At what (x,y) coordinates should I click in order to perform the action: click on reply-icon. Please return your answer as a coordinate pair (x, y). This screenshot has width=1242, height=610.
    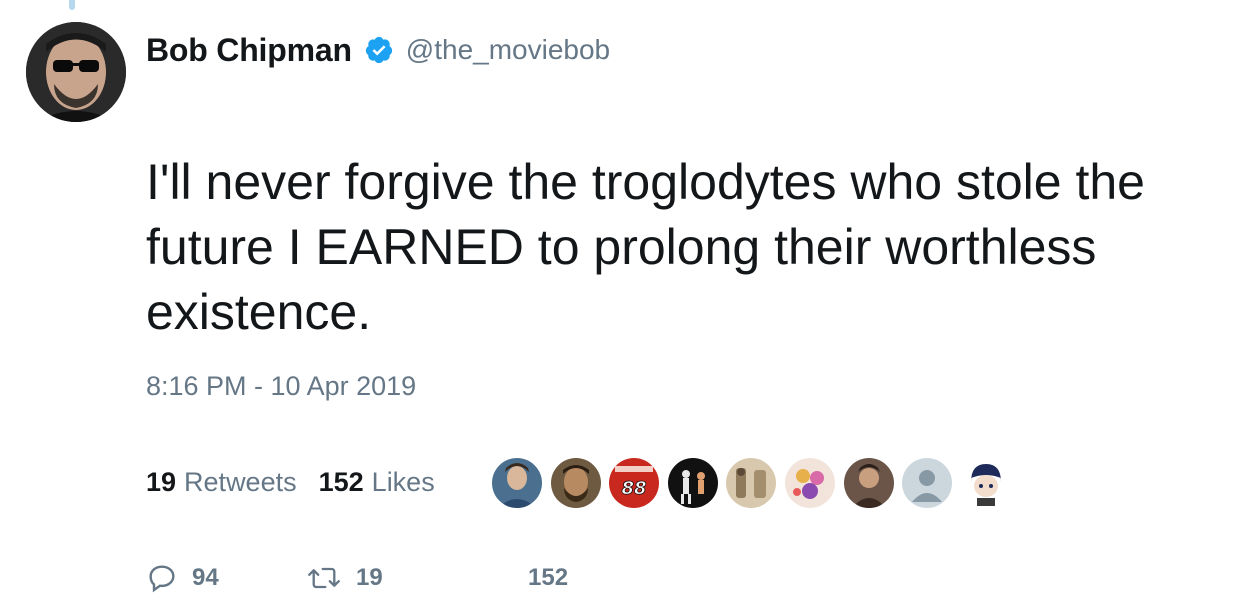
    Looking at the image, I should click on (162, 578).